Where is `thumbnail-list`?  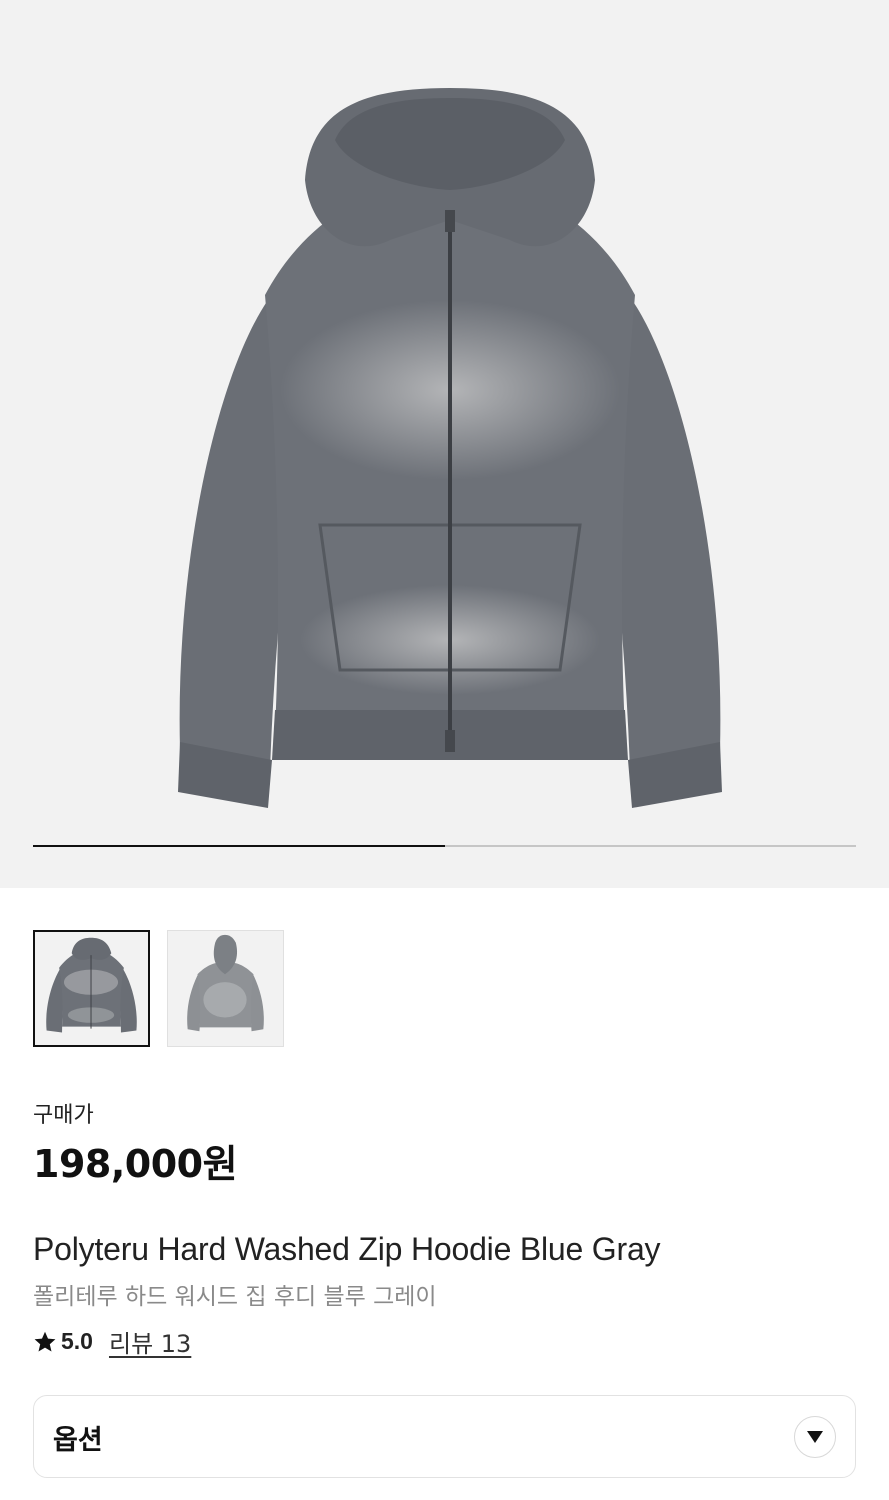
thumbnail-list is located at coordinates (158, 988).